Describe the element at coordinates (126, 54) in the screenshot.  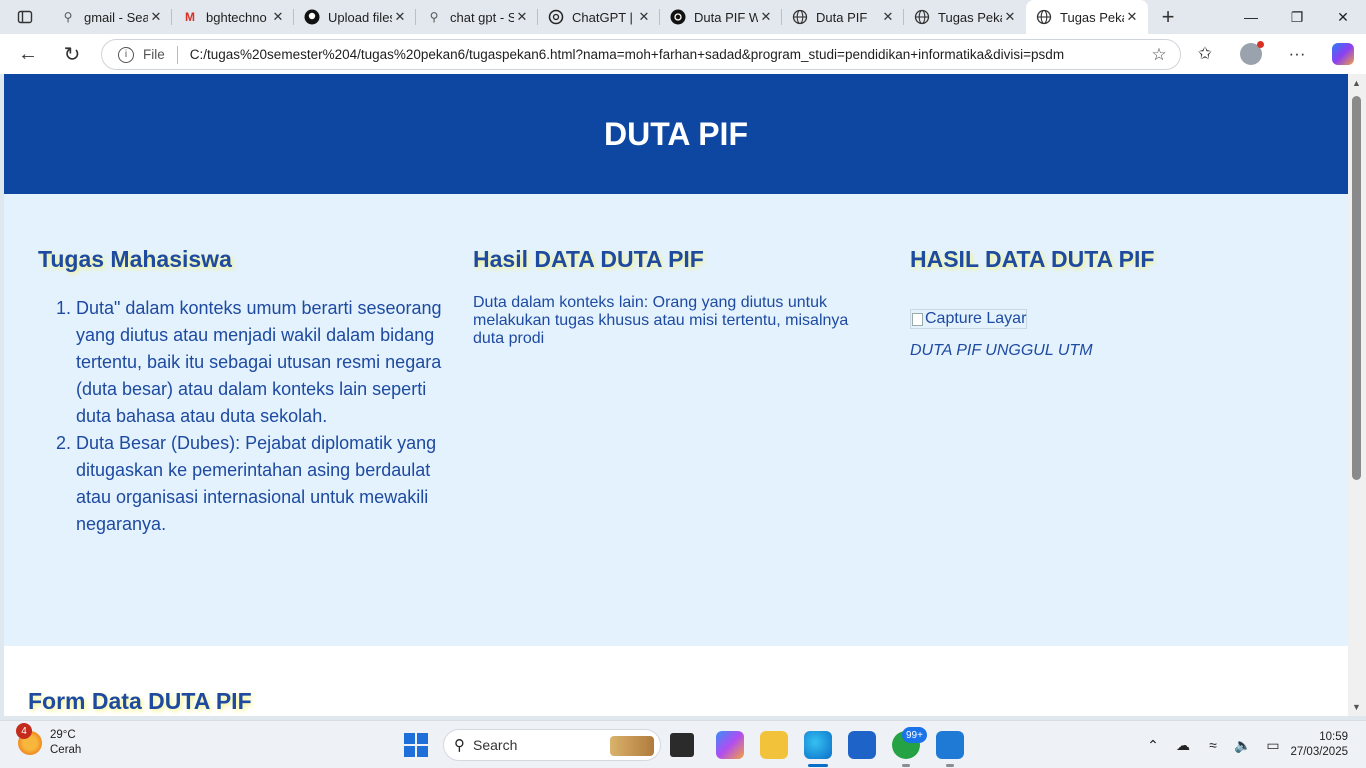
I see `info-icon: i` at that location.